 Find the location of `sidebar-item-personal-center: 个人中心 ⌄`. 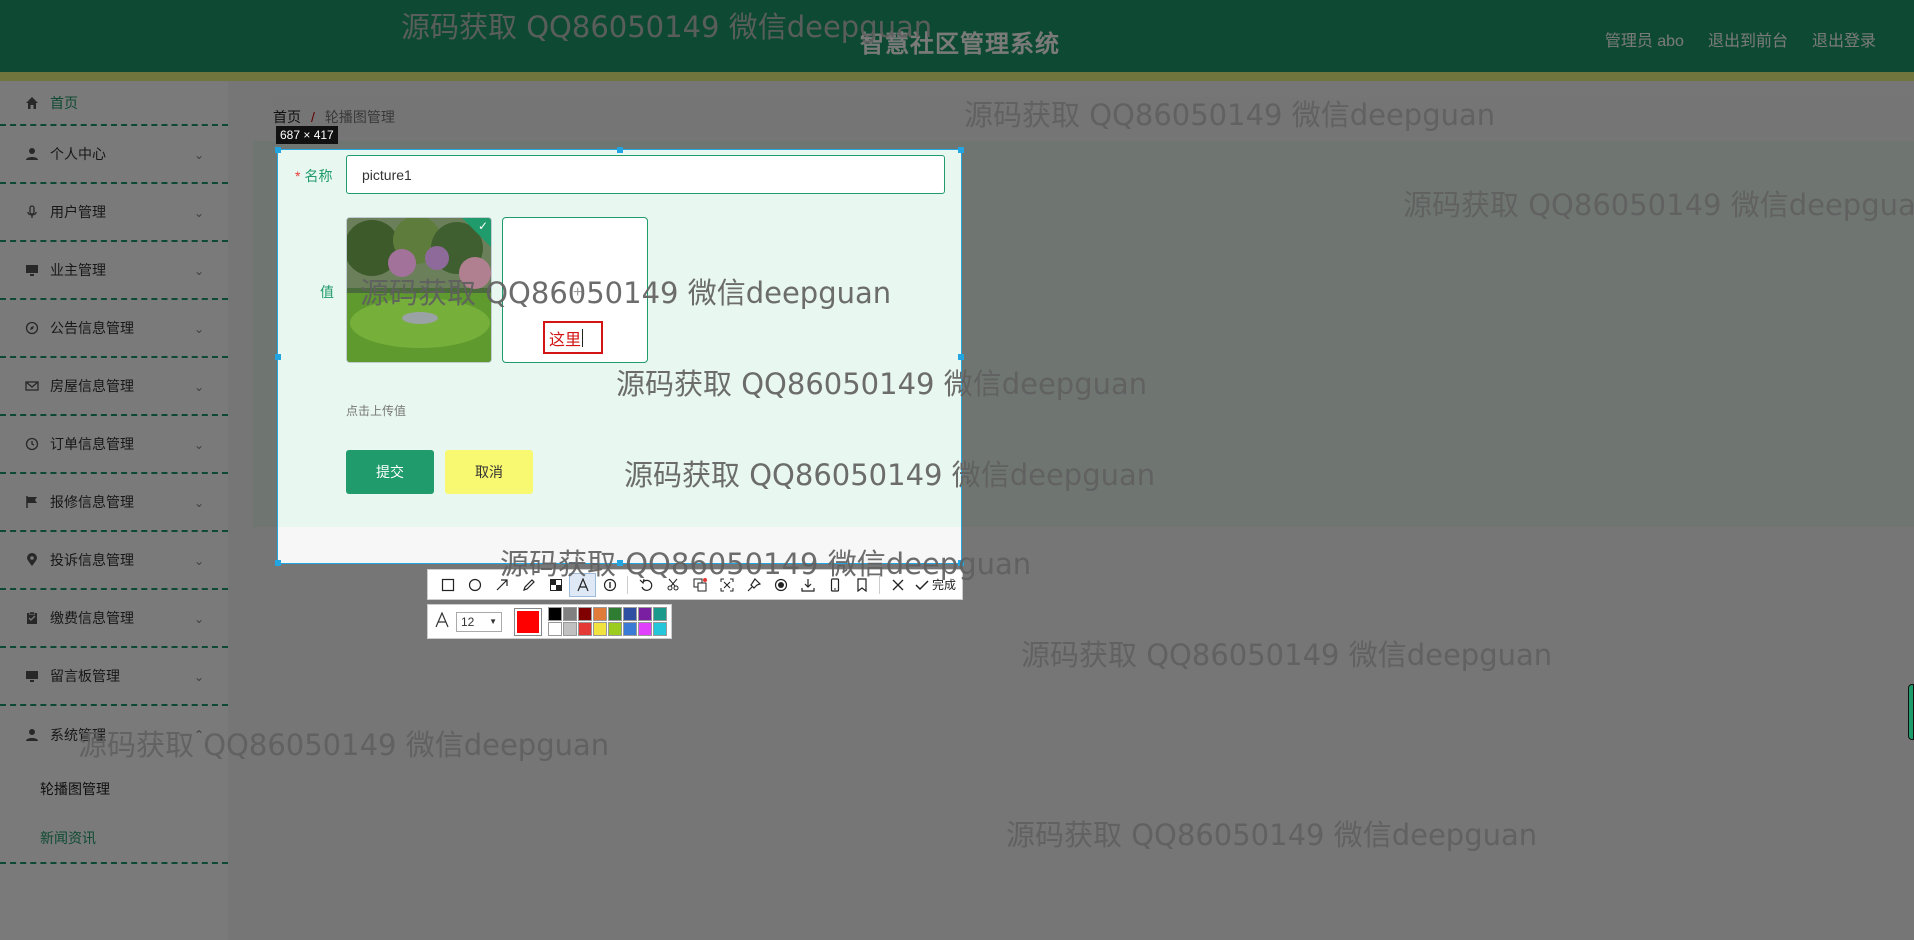

sidebar-item-personal-center: 个人中心 ⌄ is located at coordinates (114, 155).